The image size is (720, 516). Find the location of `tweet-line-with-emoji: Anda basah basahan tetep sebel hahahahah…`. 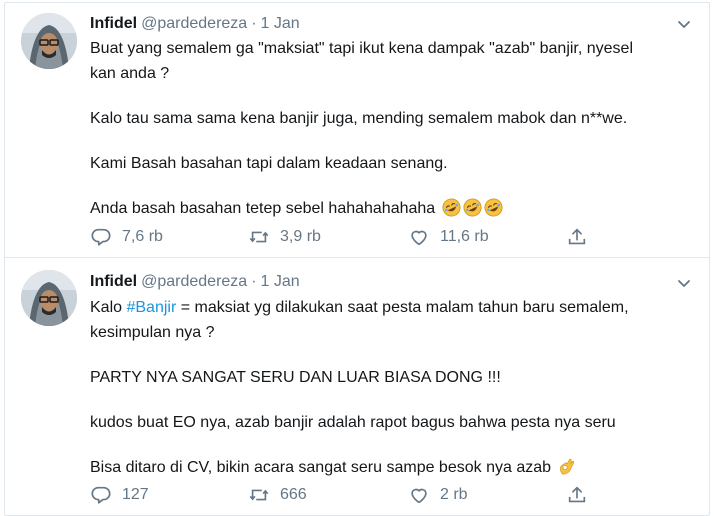

tweet-line-with-emoji: Anda basah basahan tetep sebel hahahahah… is located at coordinates (393, 208).